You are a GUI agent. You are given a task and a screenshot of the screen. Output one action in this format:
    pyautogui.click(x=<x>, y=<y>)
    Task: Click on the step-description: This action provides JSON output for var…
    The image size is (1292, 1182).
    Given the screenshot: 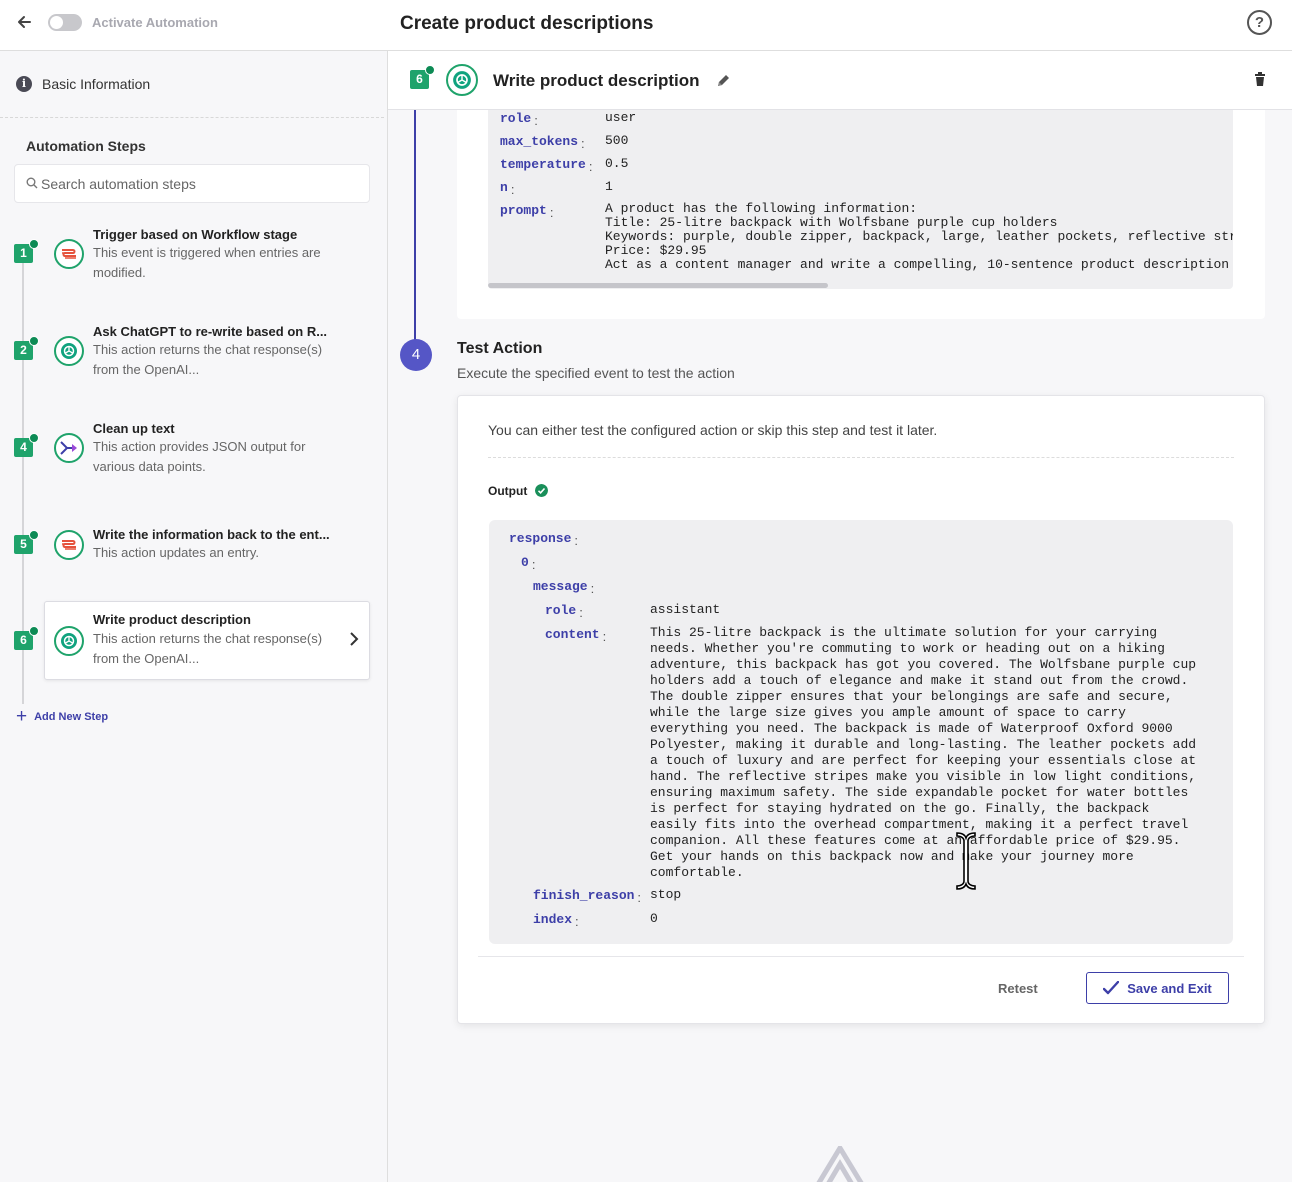 What is the action you would take?
    pyautogui.click(x=199, y=456)
    